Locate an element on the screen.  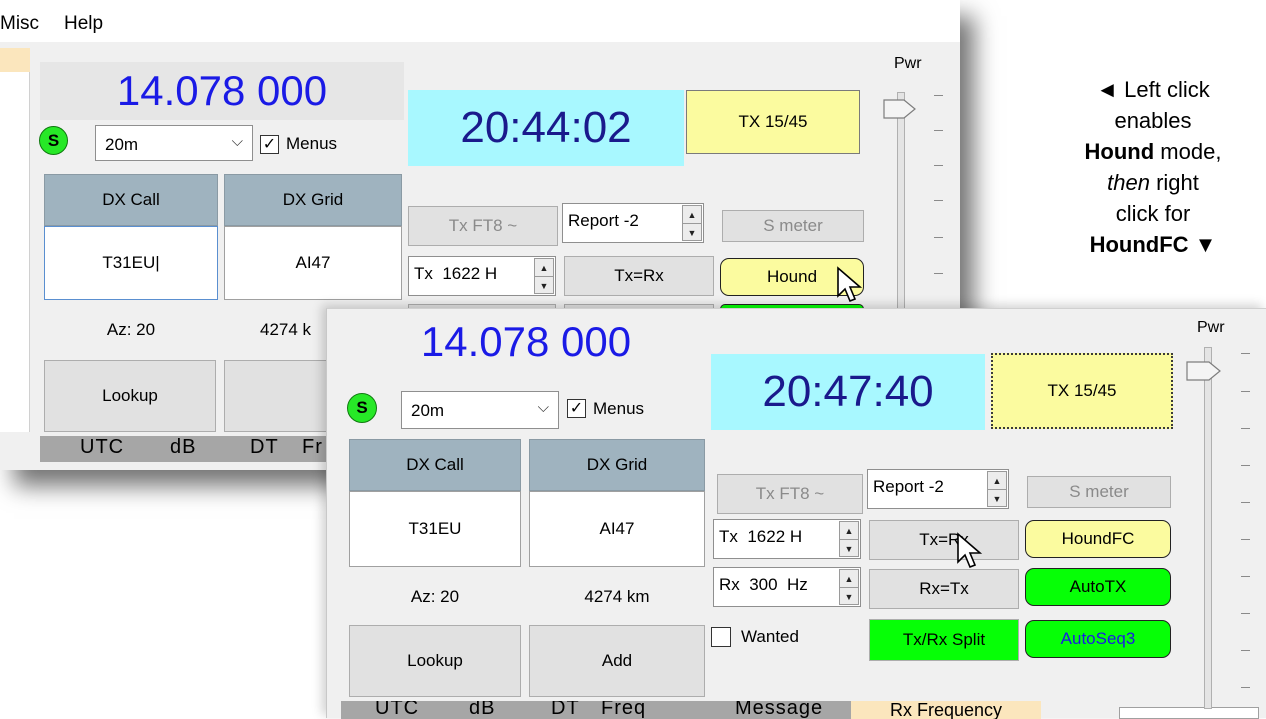
power-label: Pwr is located at coordinates (1211, 327).